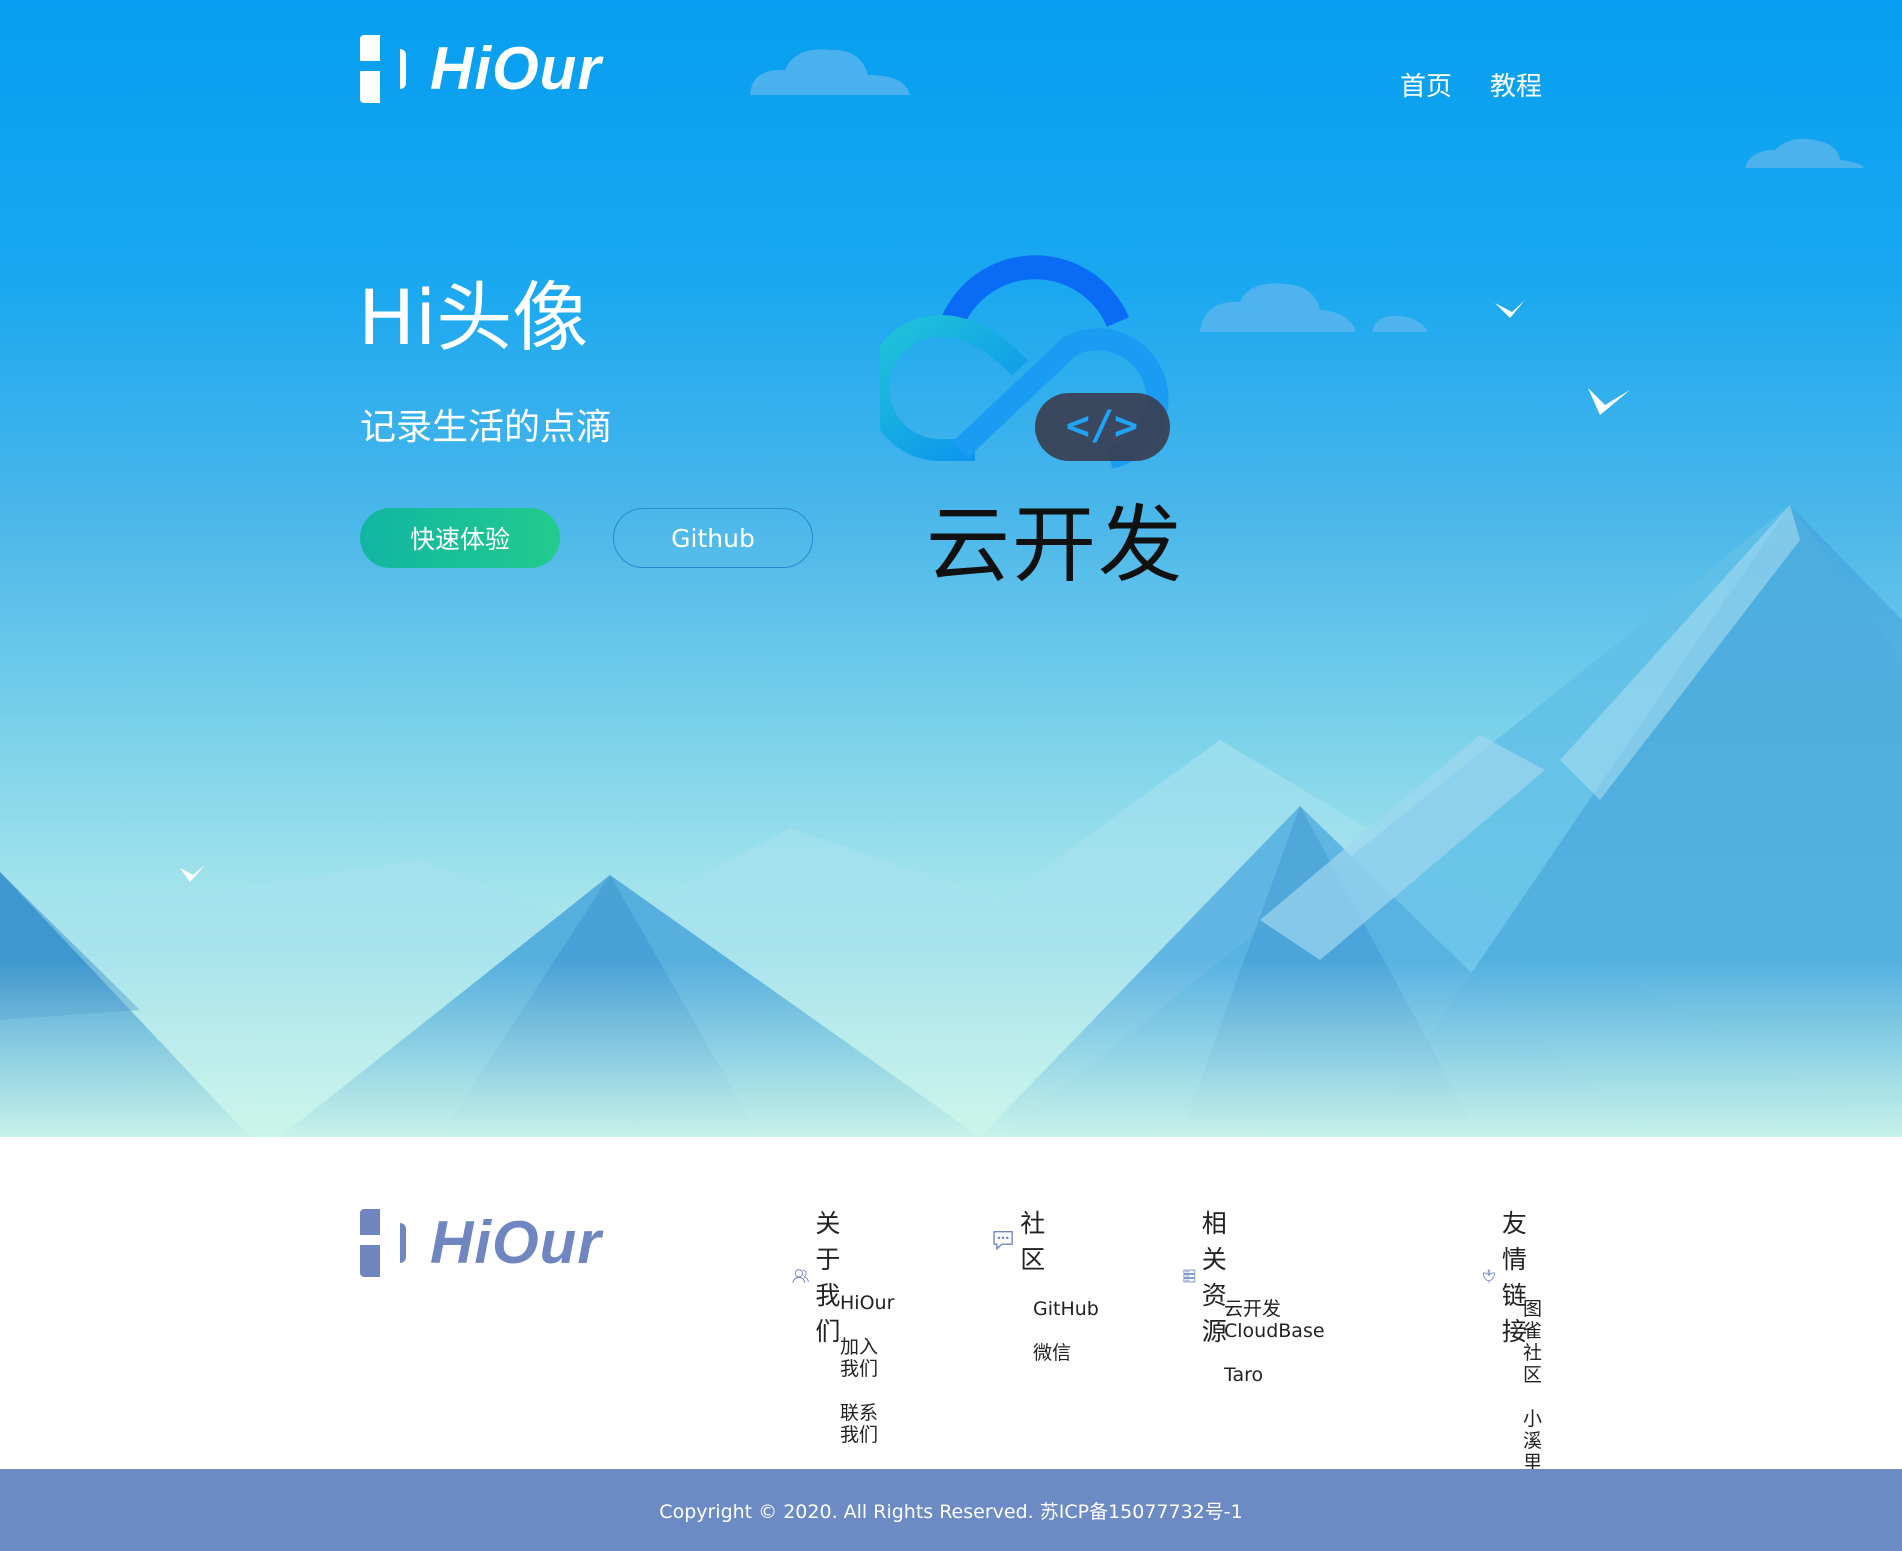 Image resolution: width=1902 pixels, height=1551 pixels. I want to click on nav-tutorial: 教程, so click(1516, 84).